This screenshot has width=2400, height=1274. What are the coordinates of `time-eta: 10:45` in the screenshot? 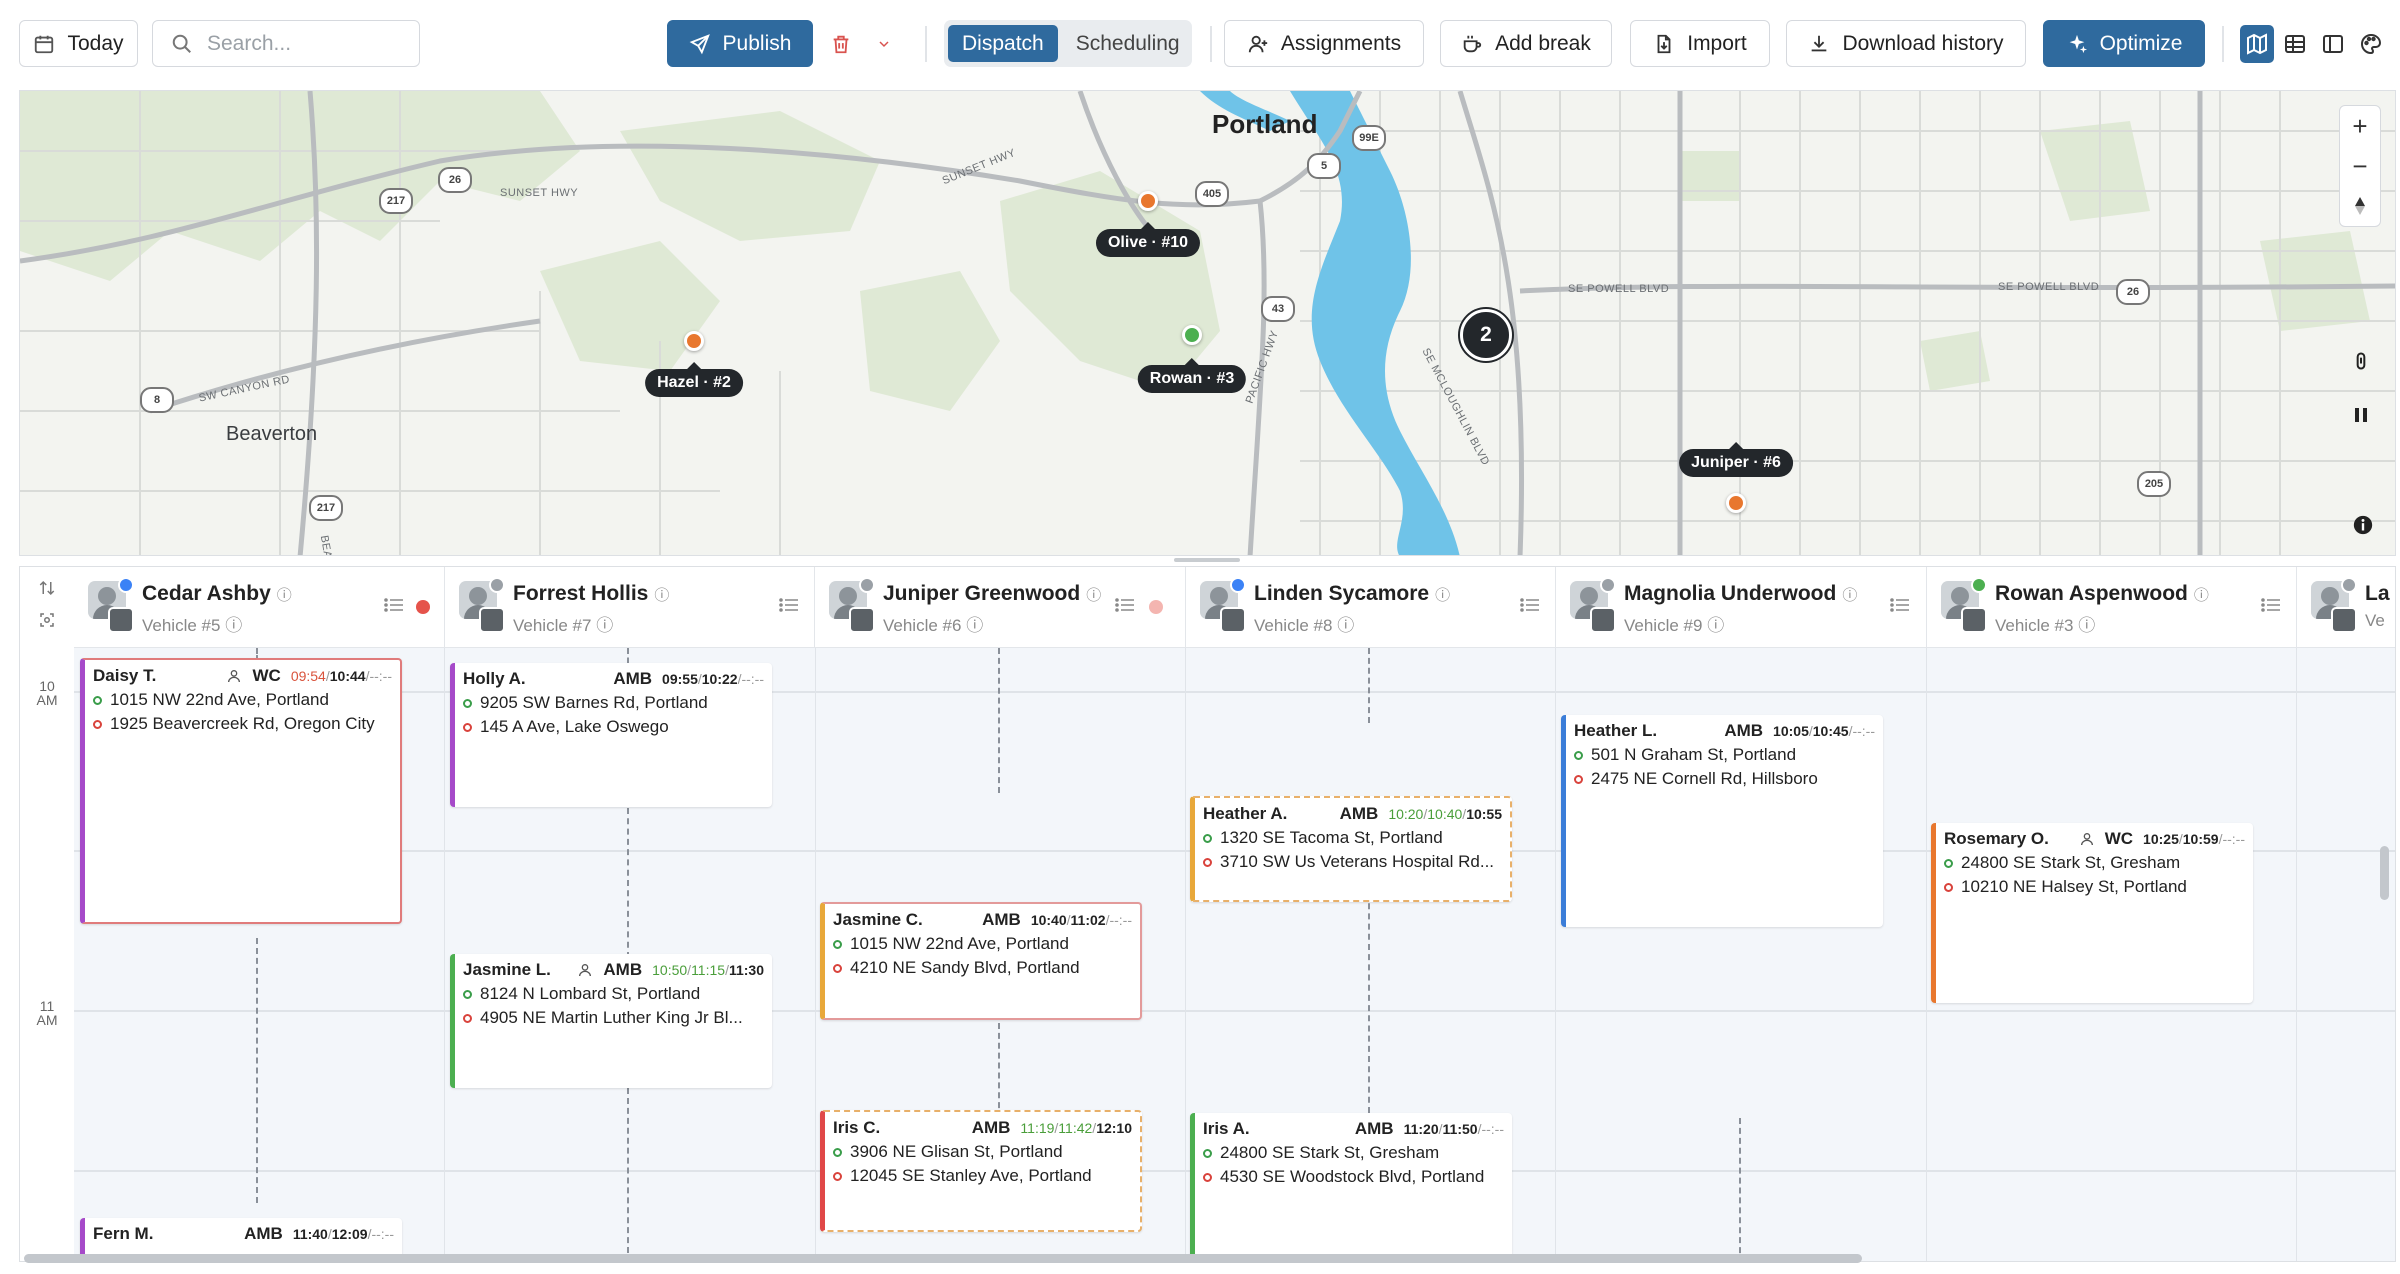 It's located at (1830, 731).